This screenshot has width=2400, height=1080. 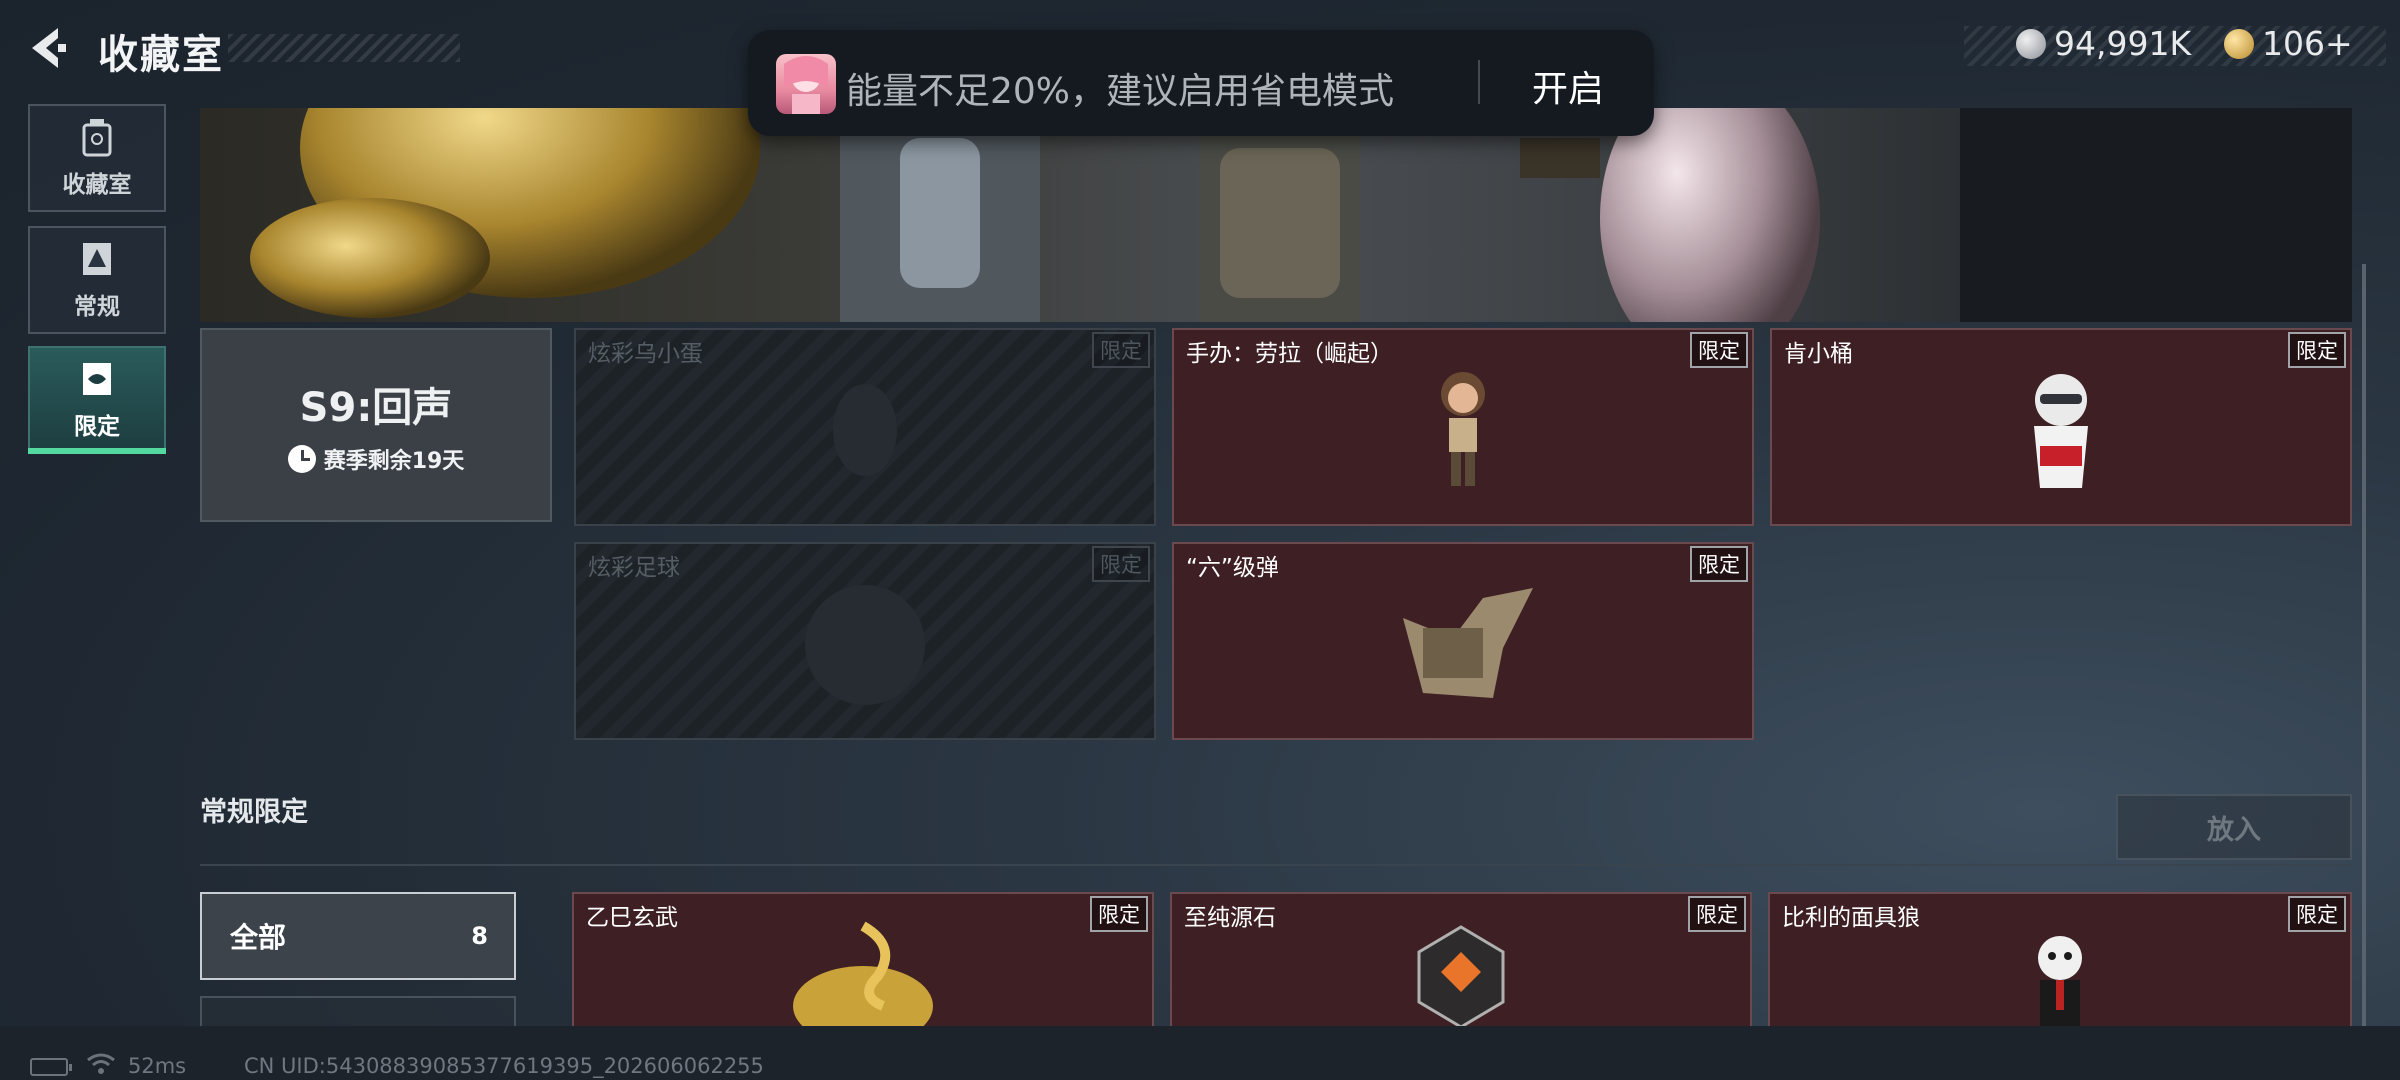 I want to click on silver-coin-icon, so click(x=2031, y=43).